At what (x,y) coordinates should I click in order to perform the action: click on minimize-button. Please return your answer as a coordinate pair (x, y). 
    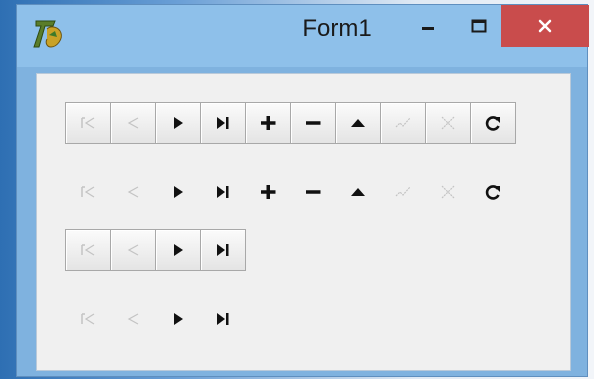
    Looking at the image, I should click on (428, 26).